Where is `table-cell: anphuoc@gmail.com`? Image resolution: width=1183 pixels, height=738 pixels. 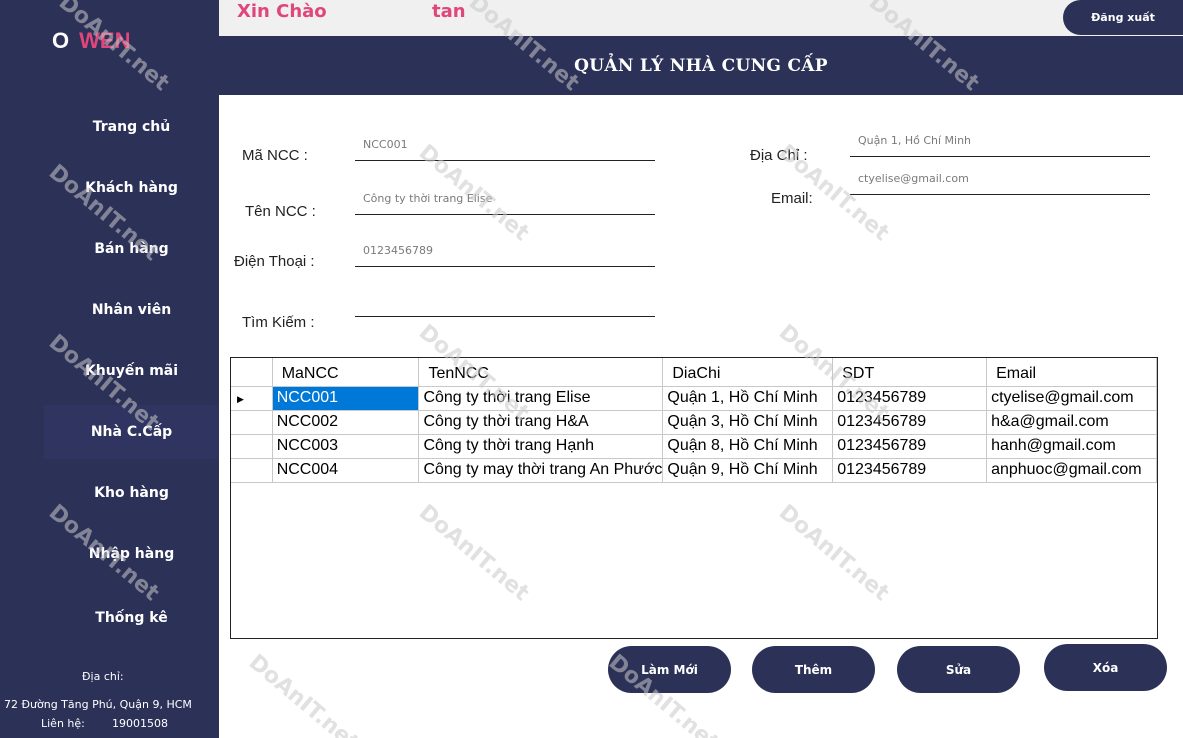 table-cell: anphuoc@gmail.com is located at coordinates (1071, 470).